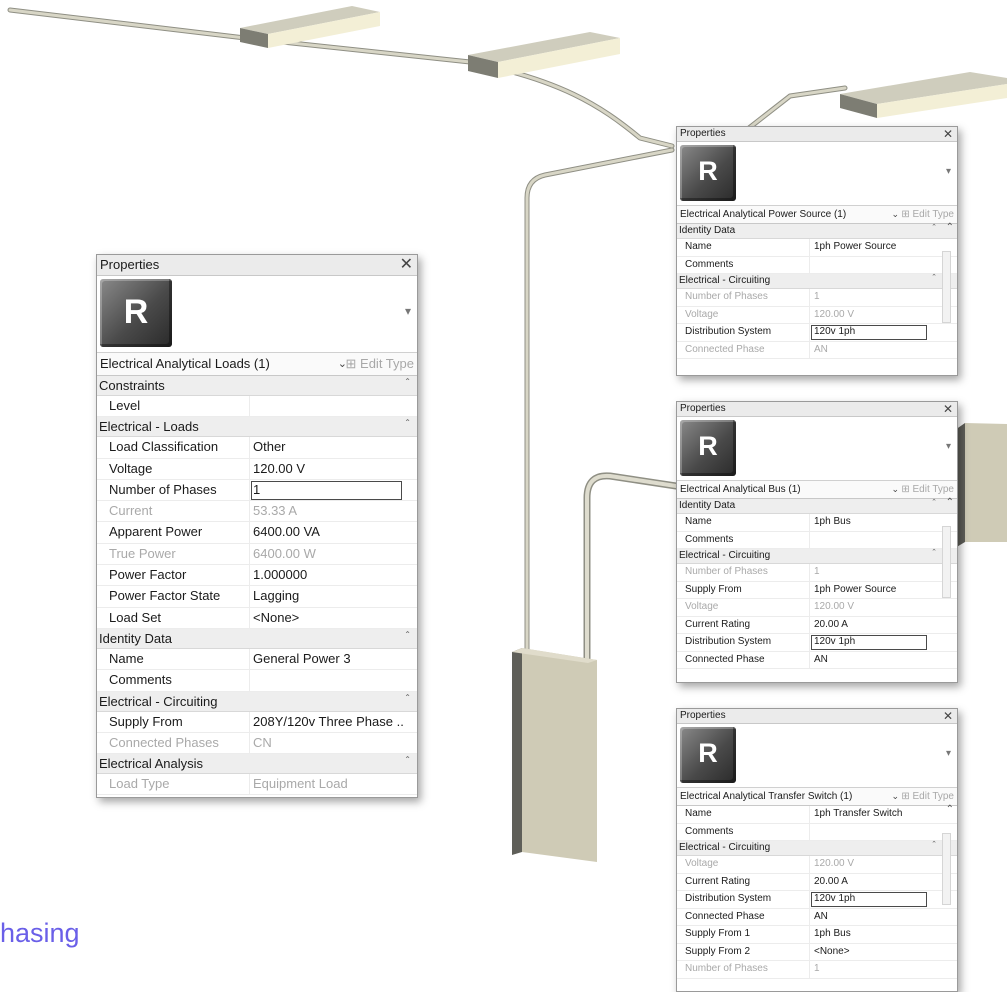  Describe the element at coordinates (257, 764) in the screenshot. I see `group-electrical-analysis: Electrical Analysis ⌃` at that location.